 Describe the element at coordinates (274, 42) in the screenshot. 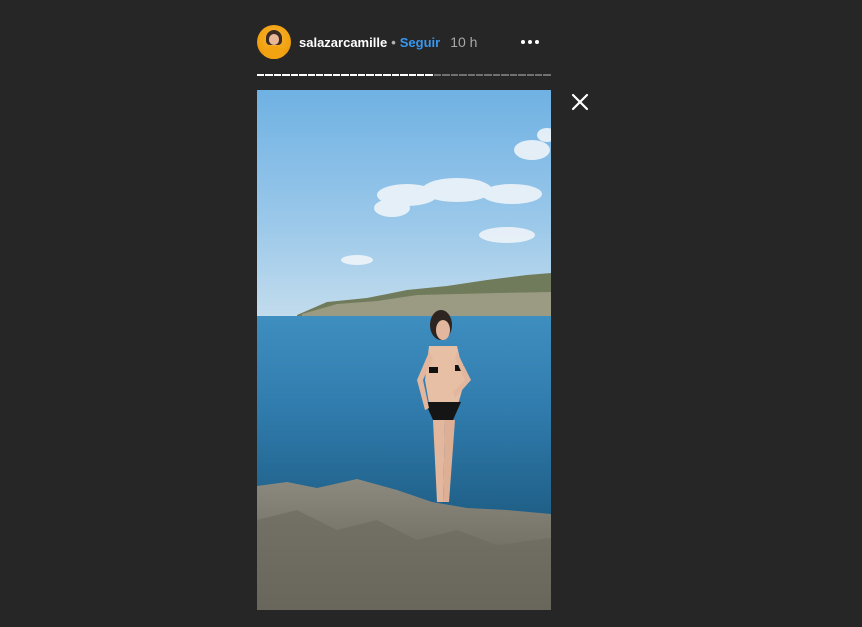

I see `user-avatar` at that location.